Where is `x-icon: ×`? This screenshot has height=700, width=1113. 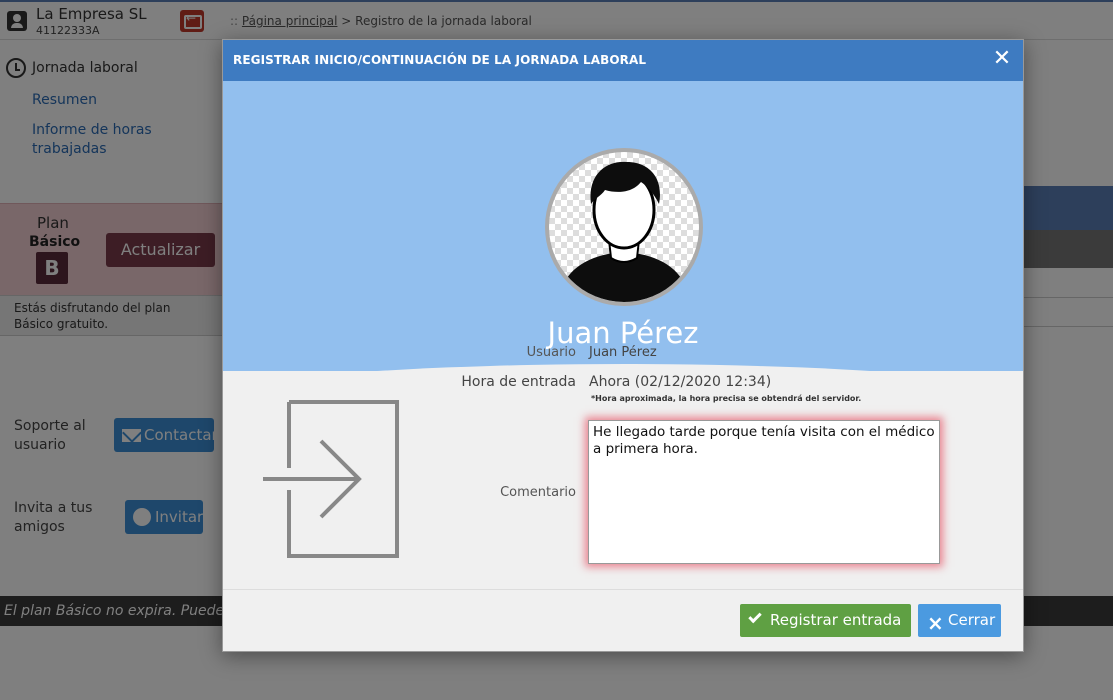
x-icon: × is located at coordinates (935, 623).